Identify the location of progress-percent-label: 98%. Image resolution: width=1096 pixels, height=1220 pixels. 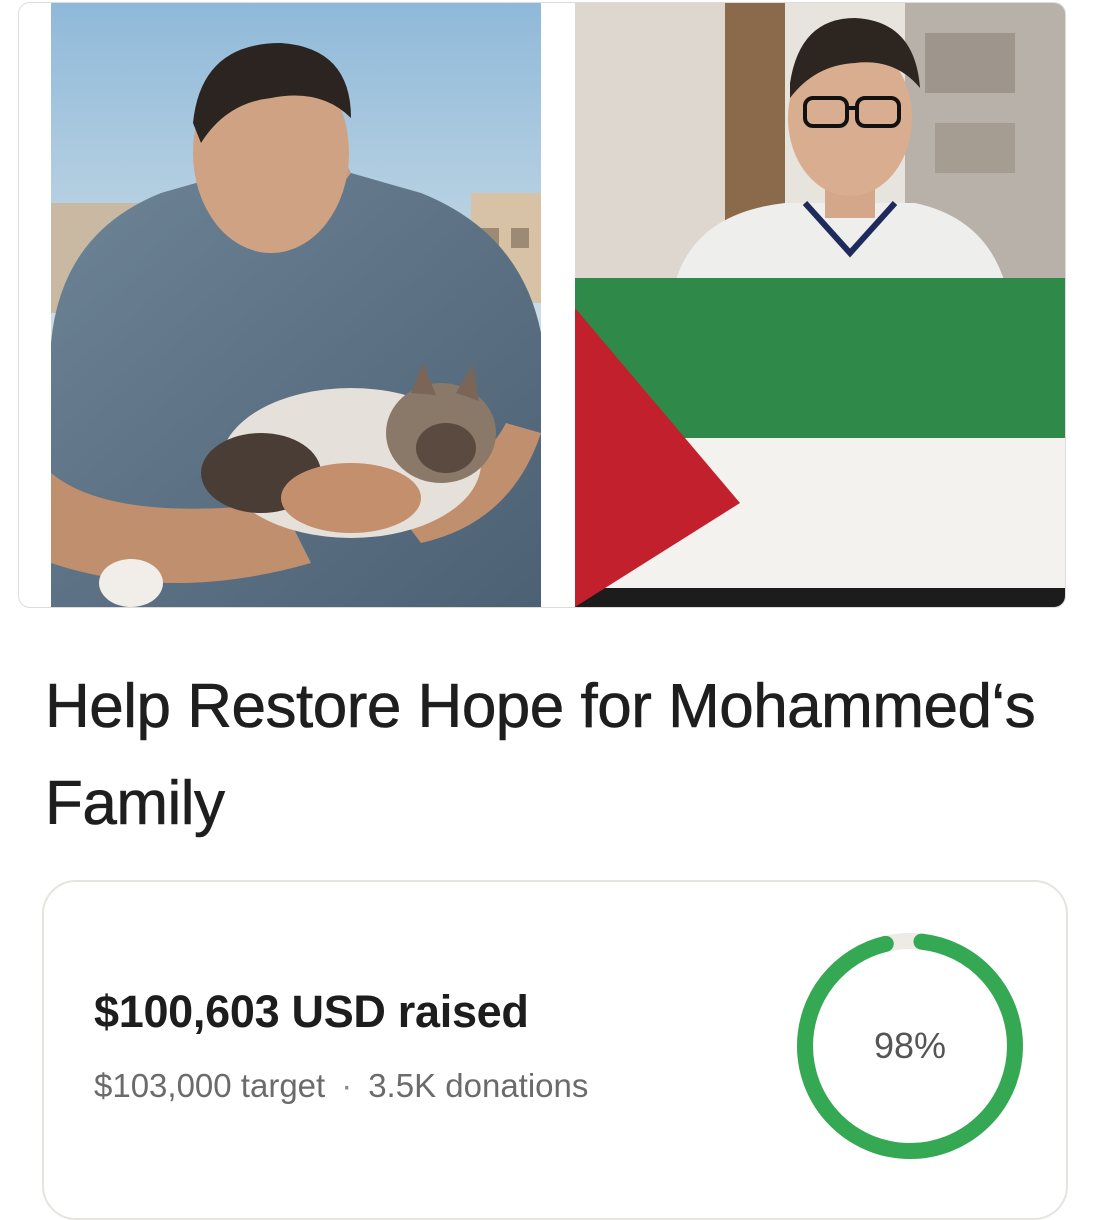
(910, 1045).